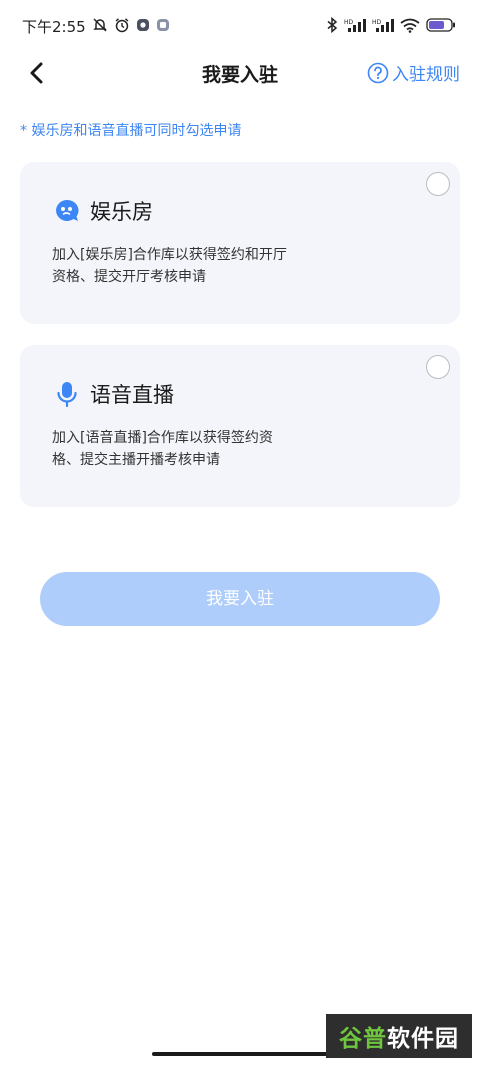  Describe the element at coordinates (100, 25) in the screenshot. I see `bell-off-icon` at that location.